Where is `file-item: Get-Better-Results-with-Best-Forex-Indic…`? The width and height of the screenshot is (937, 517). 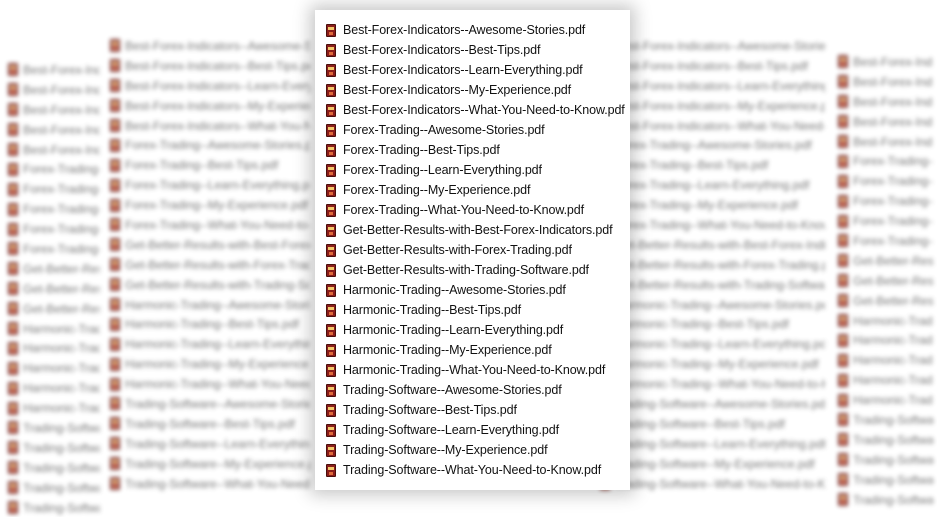
file-item: Get-Better-Results-with-Best-Forex-Indic… is located at coordinates (478, 230).